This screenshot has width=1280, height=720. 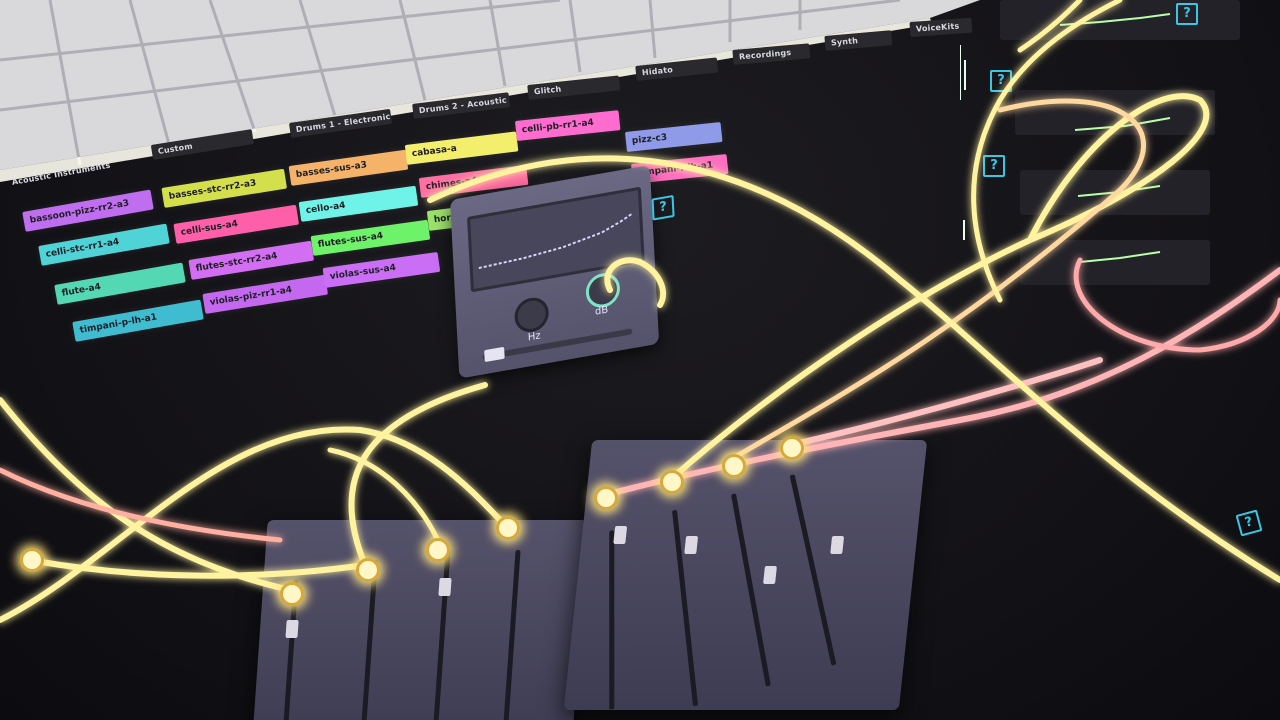 I want to click on mixer-right, so click(x=745, y=575).